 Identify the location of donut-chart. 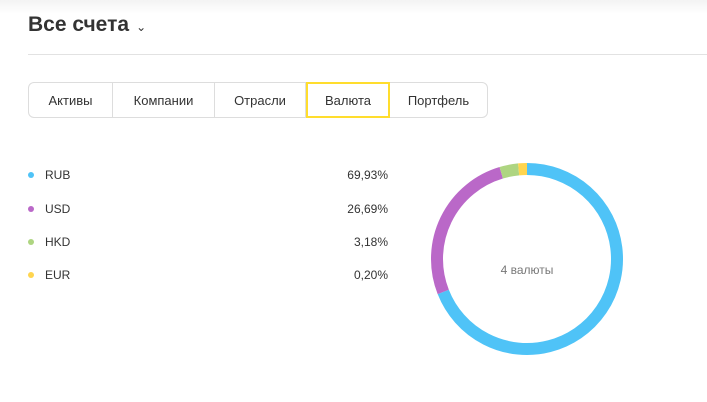
(527, 259).